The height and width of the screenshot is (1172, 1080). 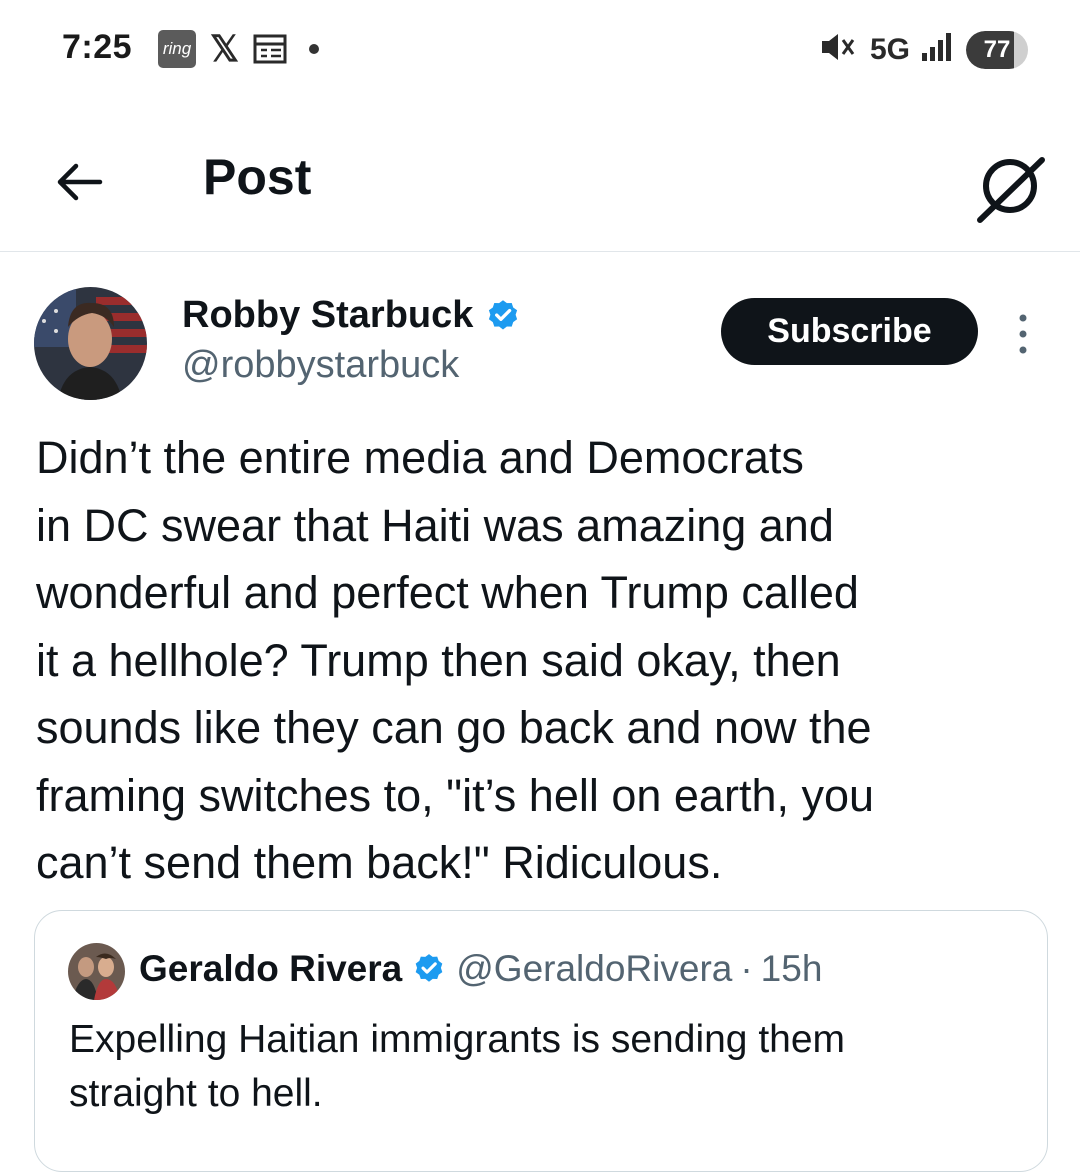 I want to click on quoted-author-avatar, so click(x=96, y=971).